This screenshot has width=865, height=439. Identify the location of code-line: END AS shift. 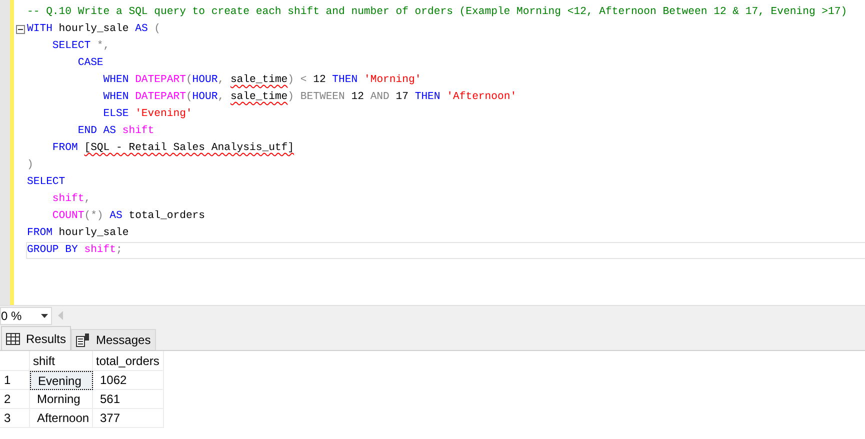
(116, 131).